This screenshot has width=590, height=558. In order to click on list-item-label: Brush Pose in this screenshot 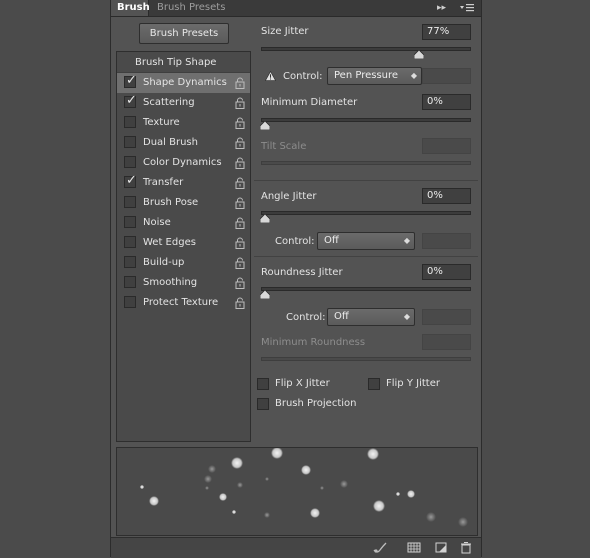, I will do `click(171, 202)`.